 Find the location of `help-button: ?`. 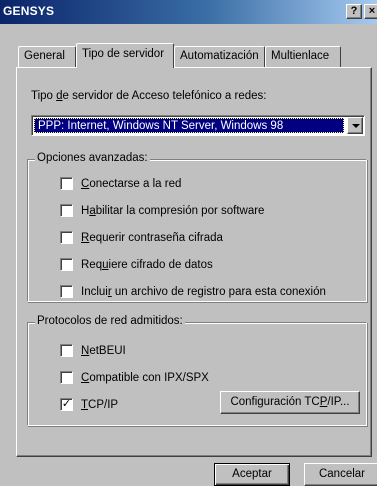

help-button: ? is located at coordinates (354, 11).